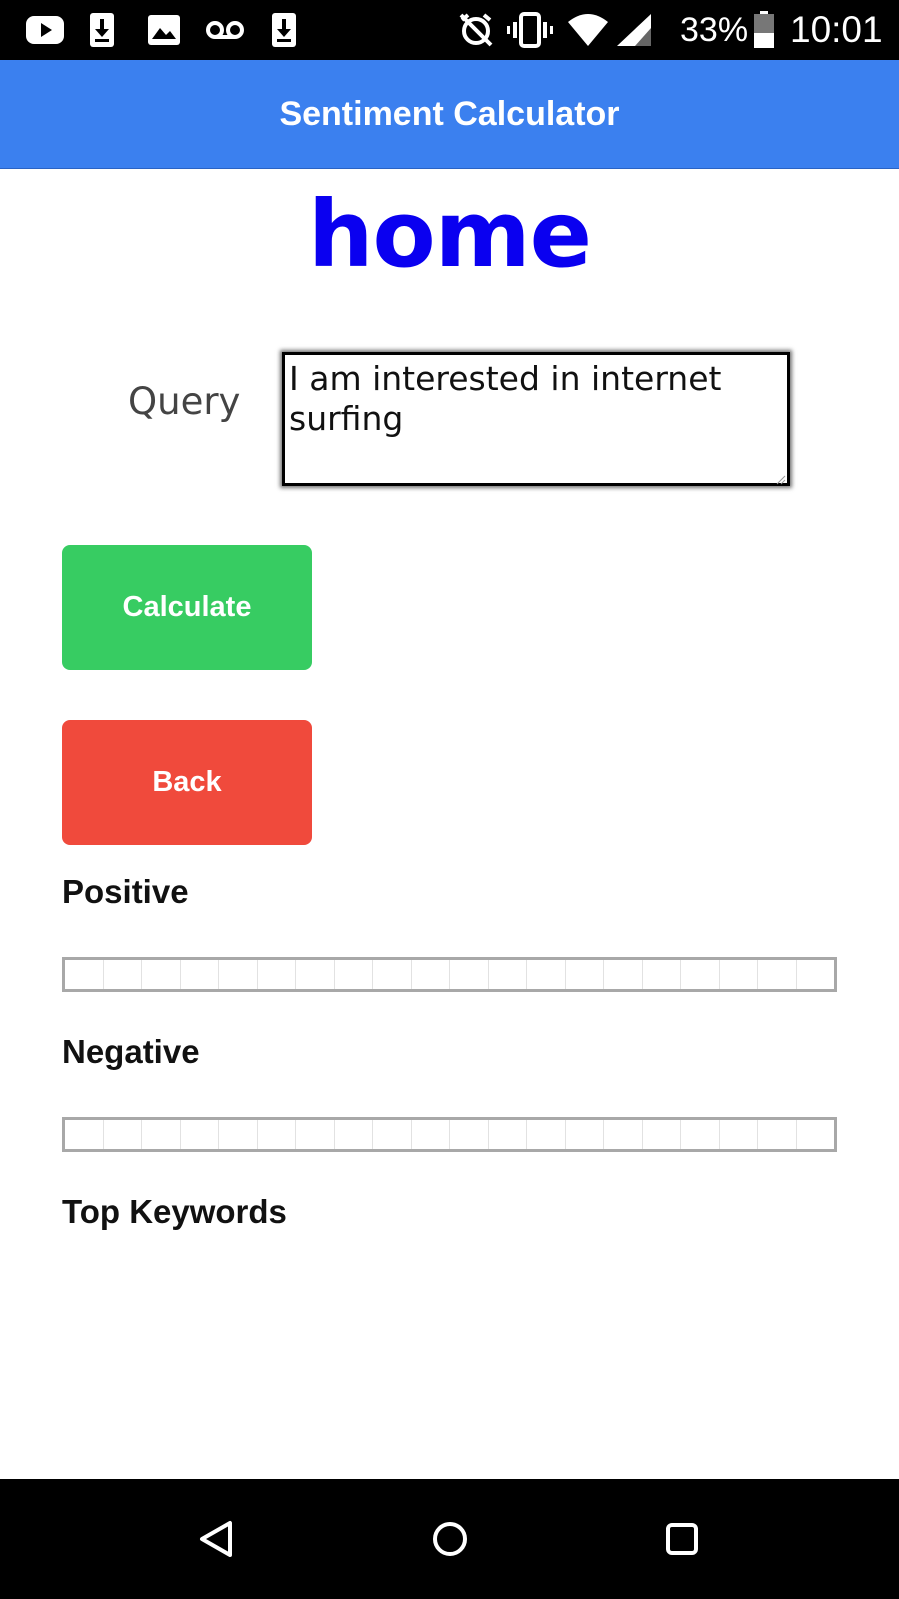 The width and height of the screenshot is (899, 1599). What do you see at coordinates (588, 30) in the screenshot?
I see `wifi-icon` at bounding box center [588, 30].